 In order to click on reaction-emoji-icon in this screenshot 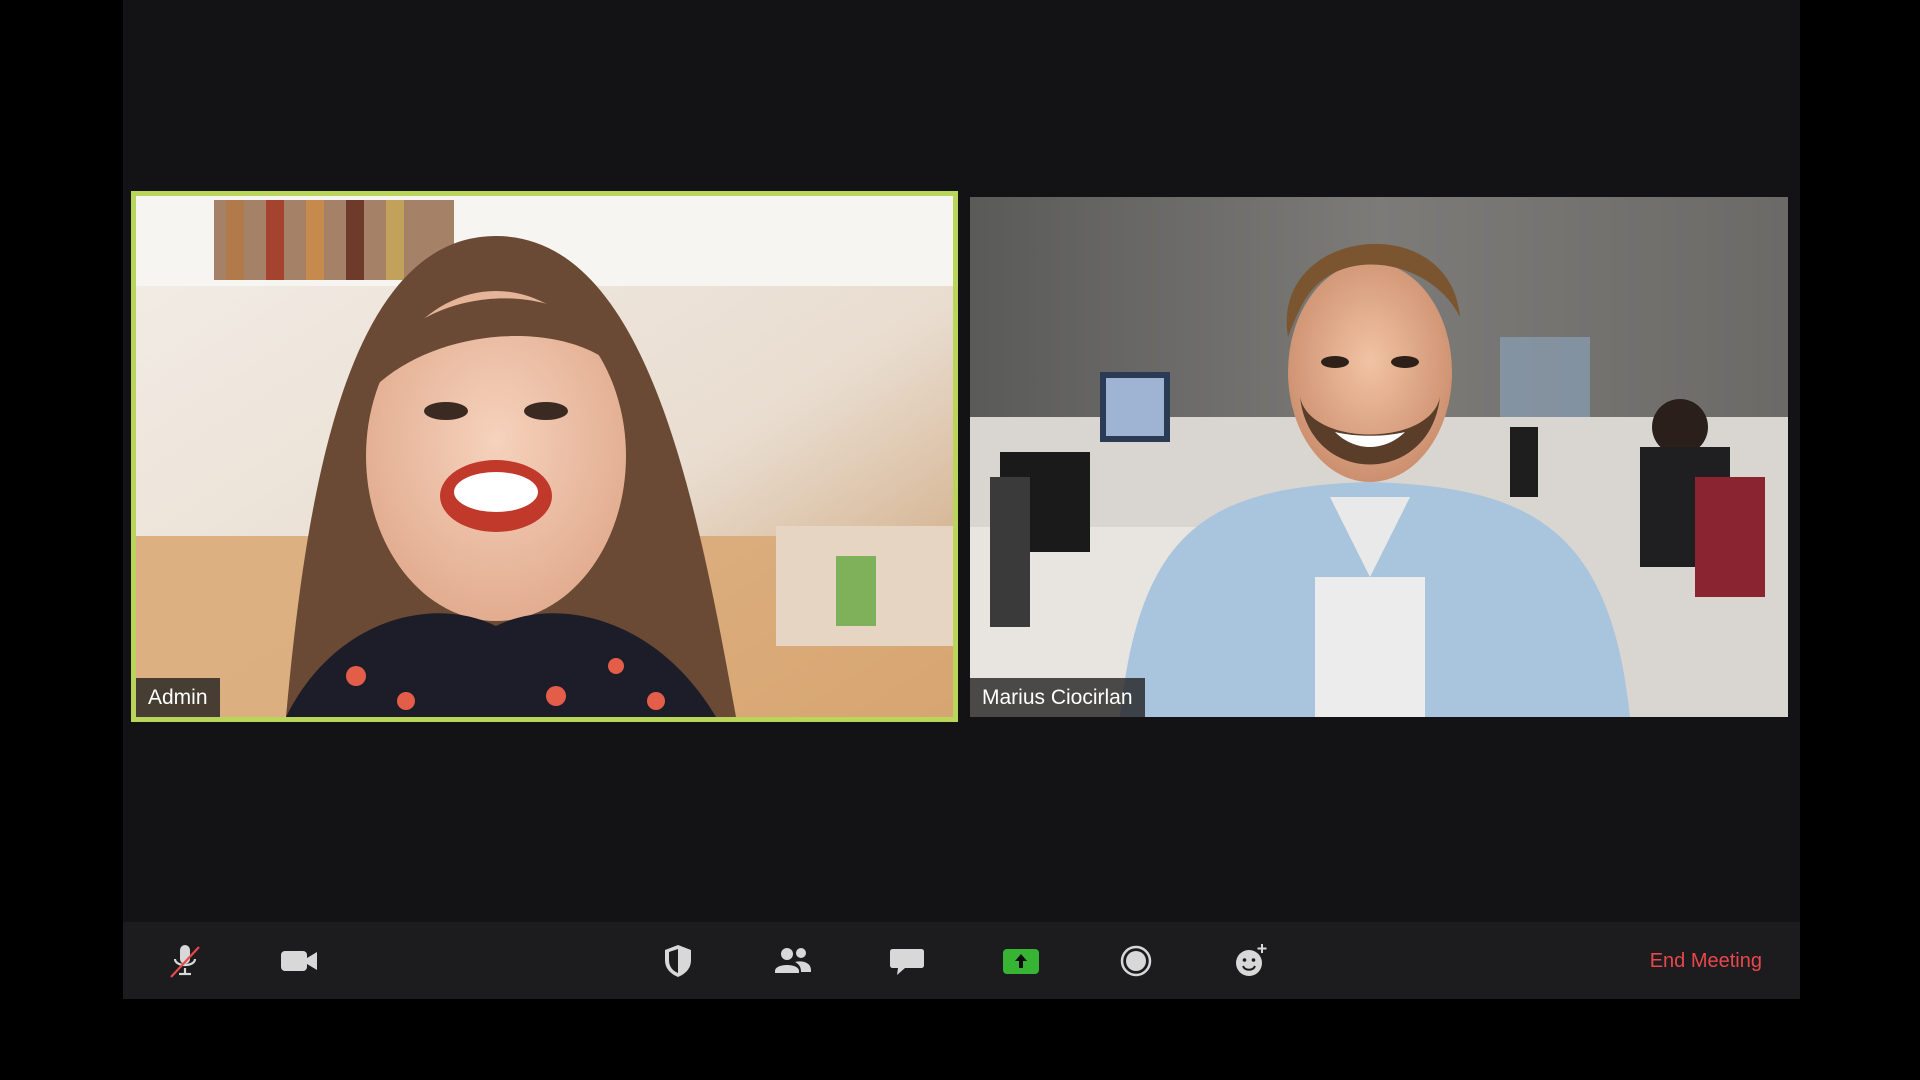, I will do `click(1251, 960)`.